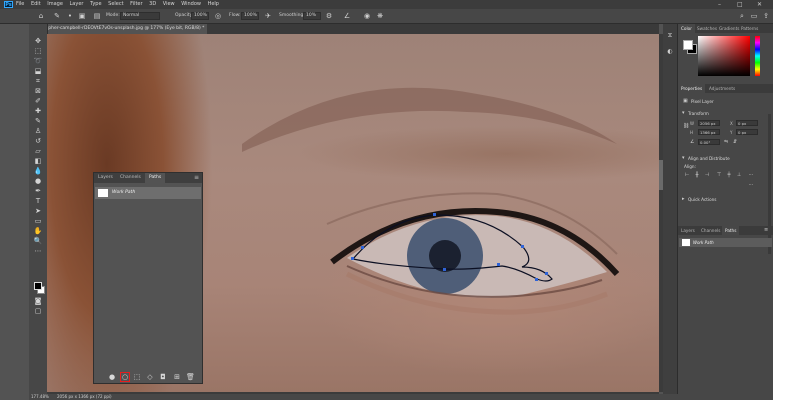  I want to click on tab-layers-dock: Layers, so click(688, 230).